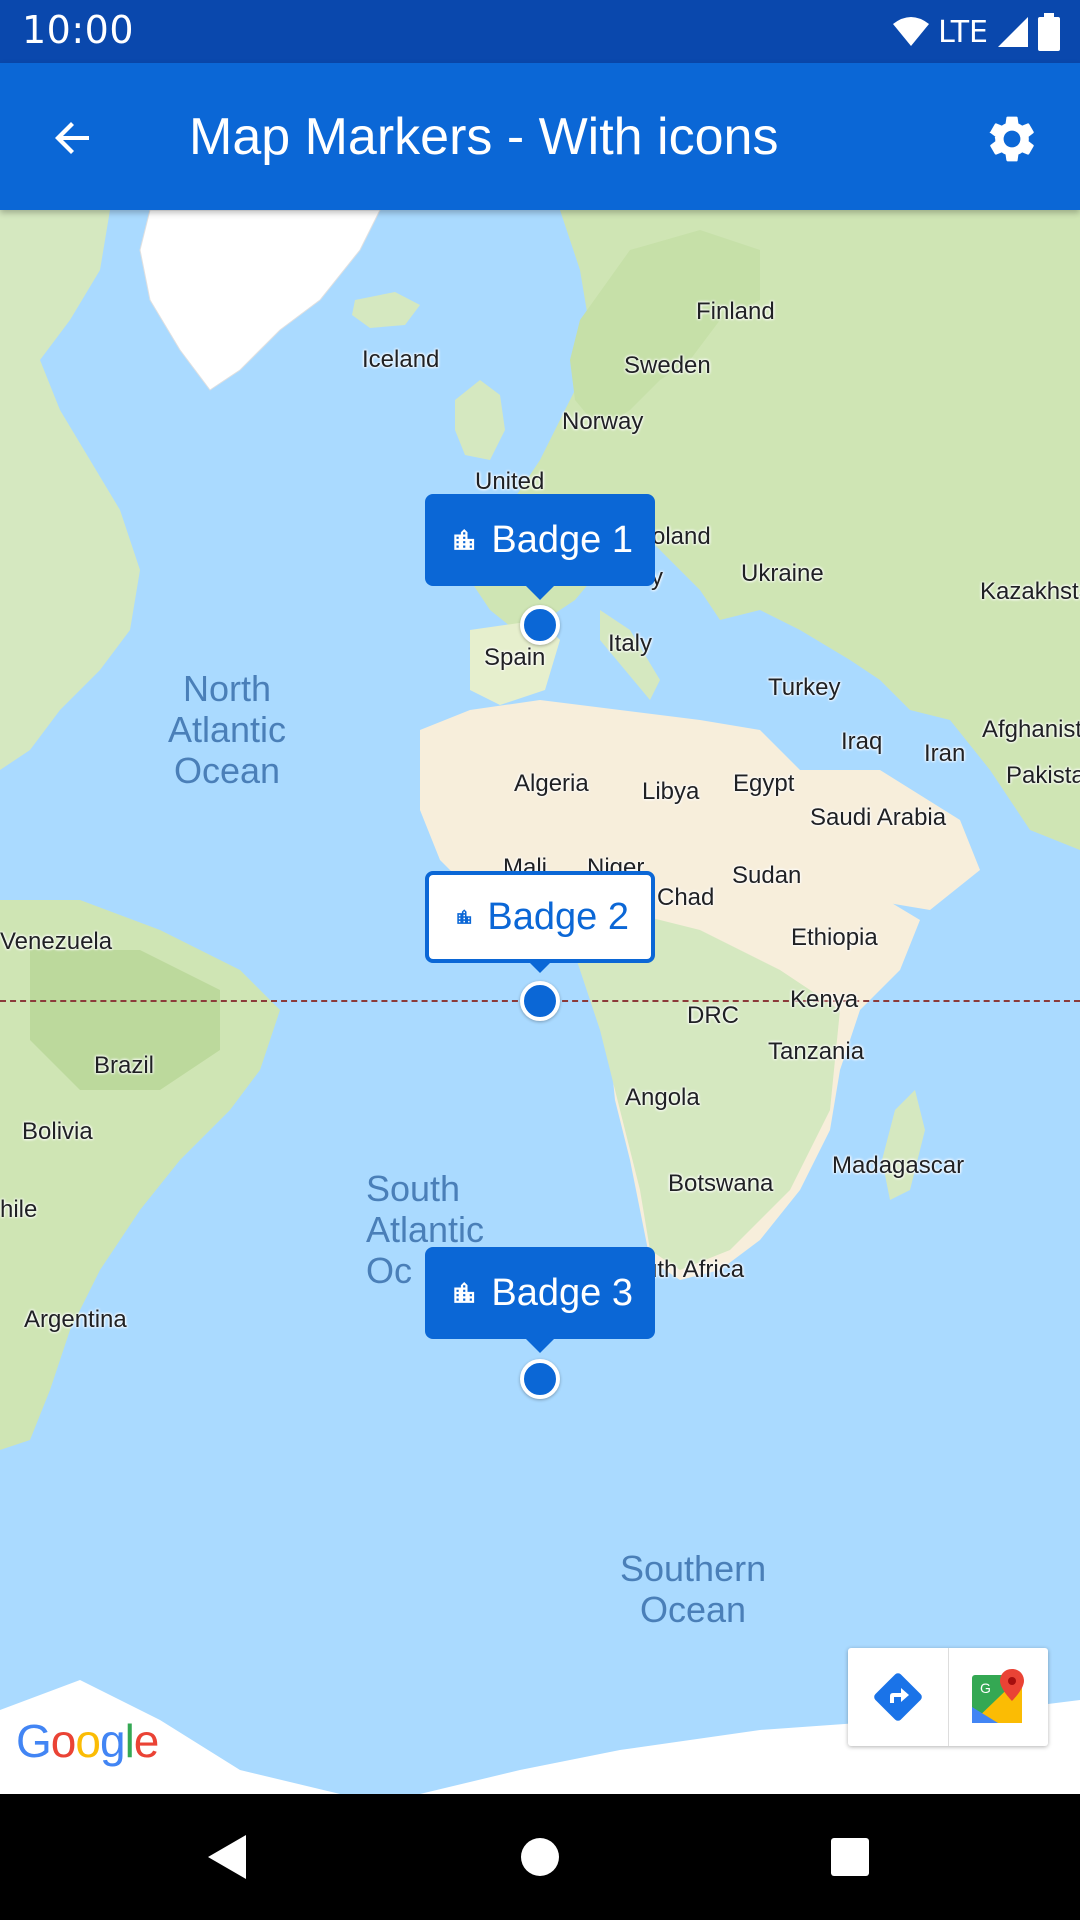 The width and height of the screenshot is (1080, 1920). Describe the element at coordinates (515, 657) in the screenshot. I see `map-label: Spain` at that location.